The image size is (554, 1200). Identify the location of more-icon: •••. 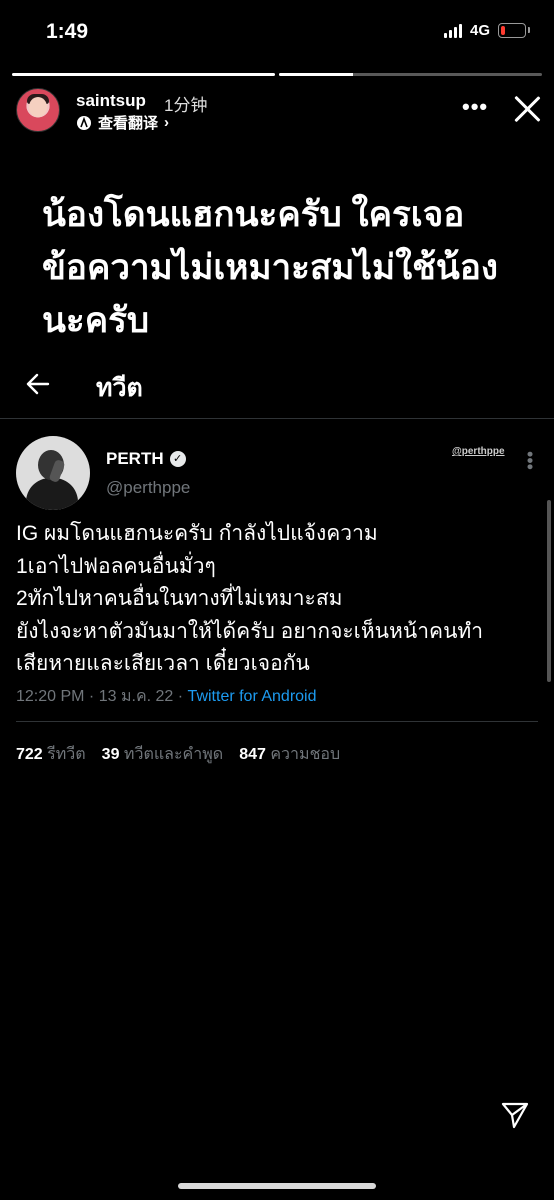
(475, 107).